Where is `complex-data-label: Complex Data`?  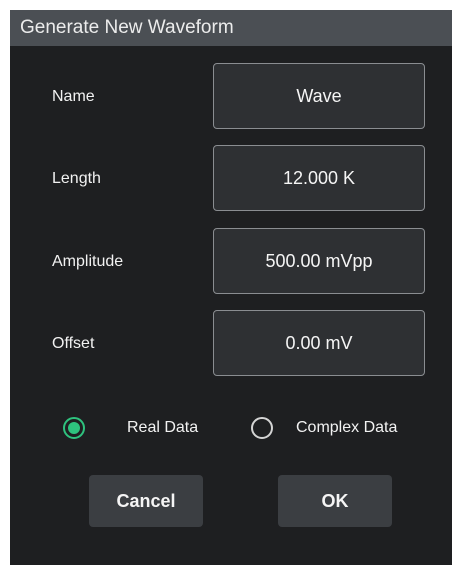
complex-data-label: Complex Data is located at coordinates (347, 427).